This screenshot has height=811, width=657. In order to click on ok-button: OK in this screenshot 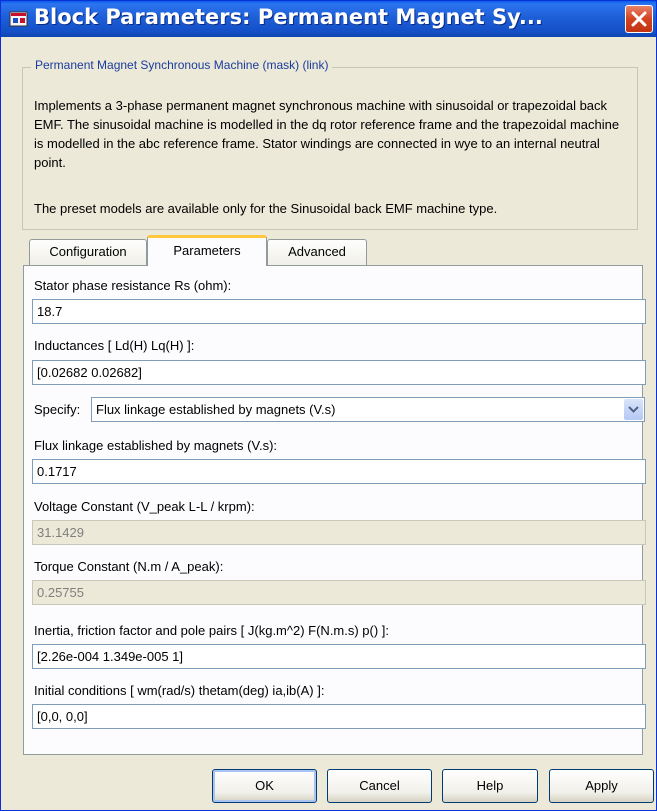, I will do `click(264, 786)`.